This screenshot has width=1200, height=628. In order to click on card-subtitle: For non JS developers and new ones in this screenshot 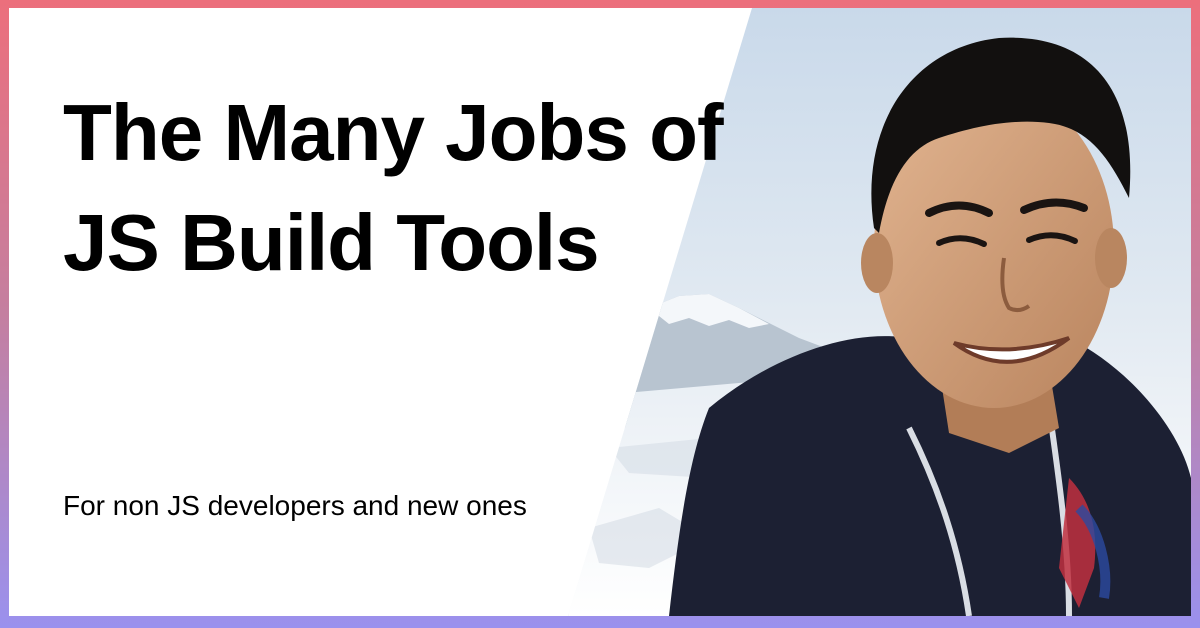, I will do `click(295, 505)`.